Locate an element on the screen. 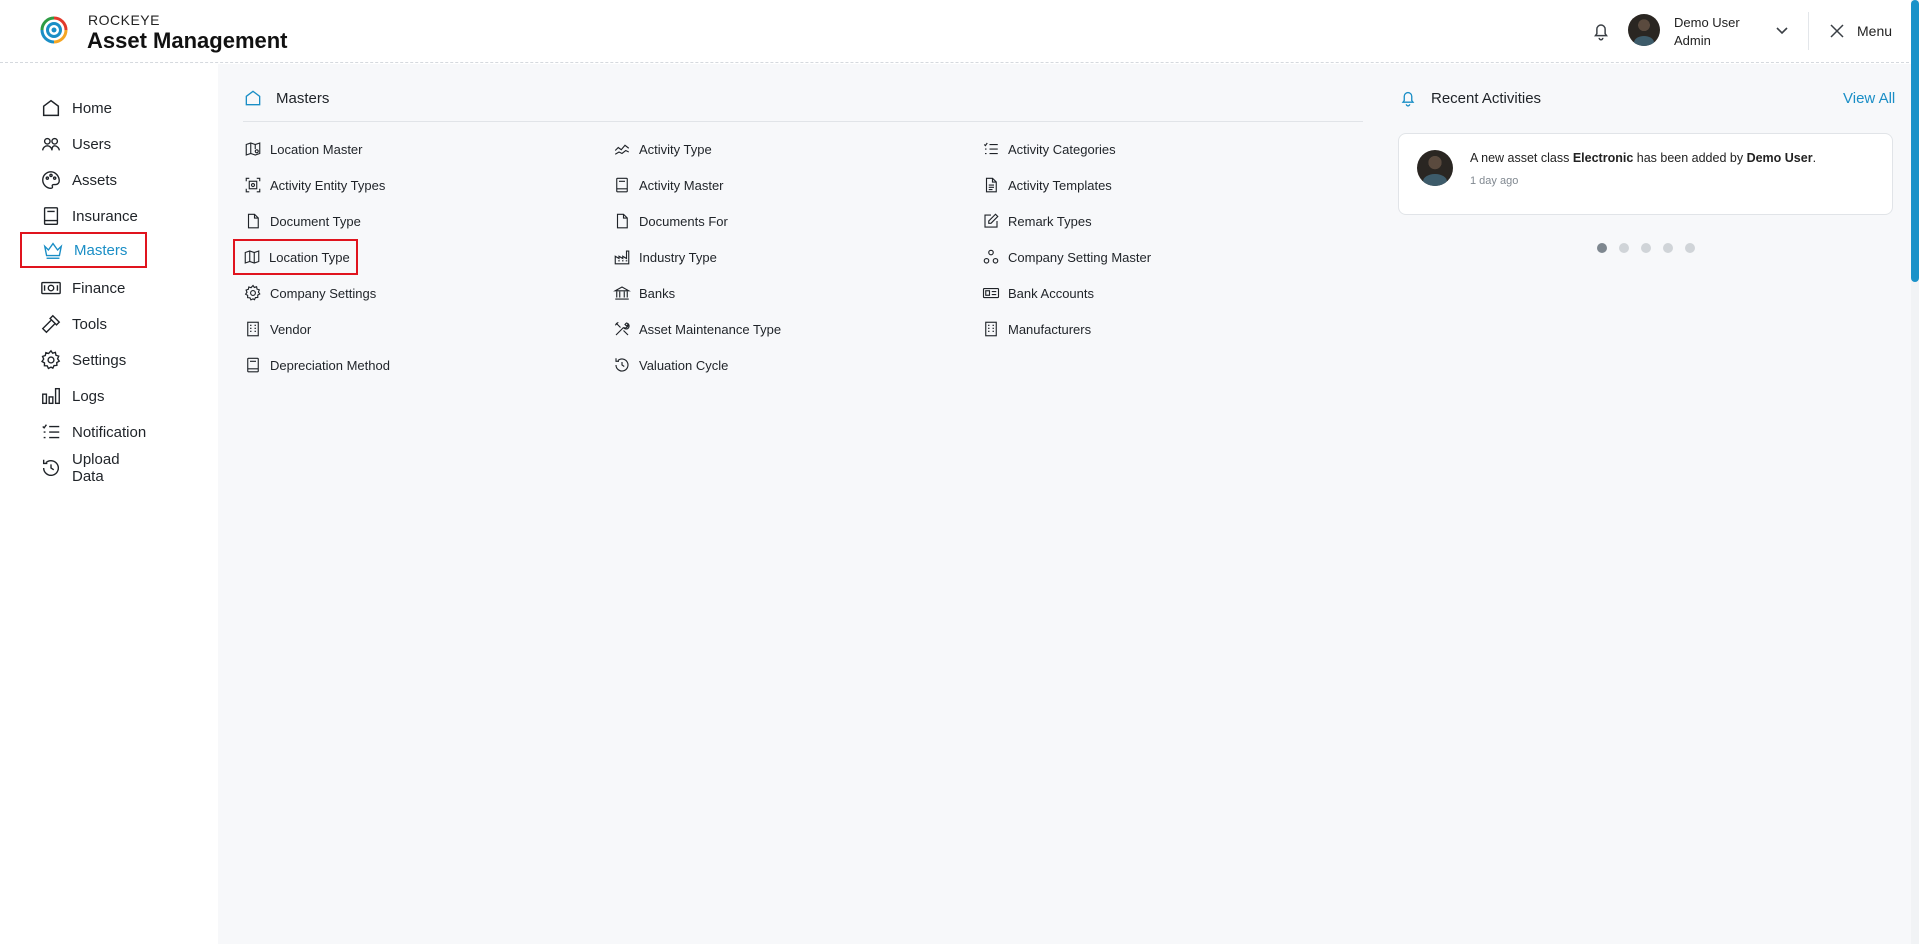 This screenshot has height=944, width=1919. activity-card is located at coordinates (1645, 174).